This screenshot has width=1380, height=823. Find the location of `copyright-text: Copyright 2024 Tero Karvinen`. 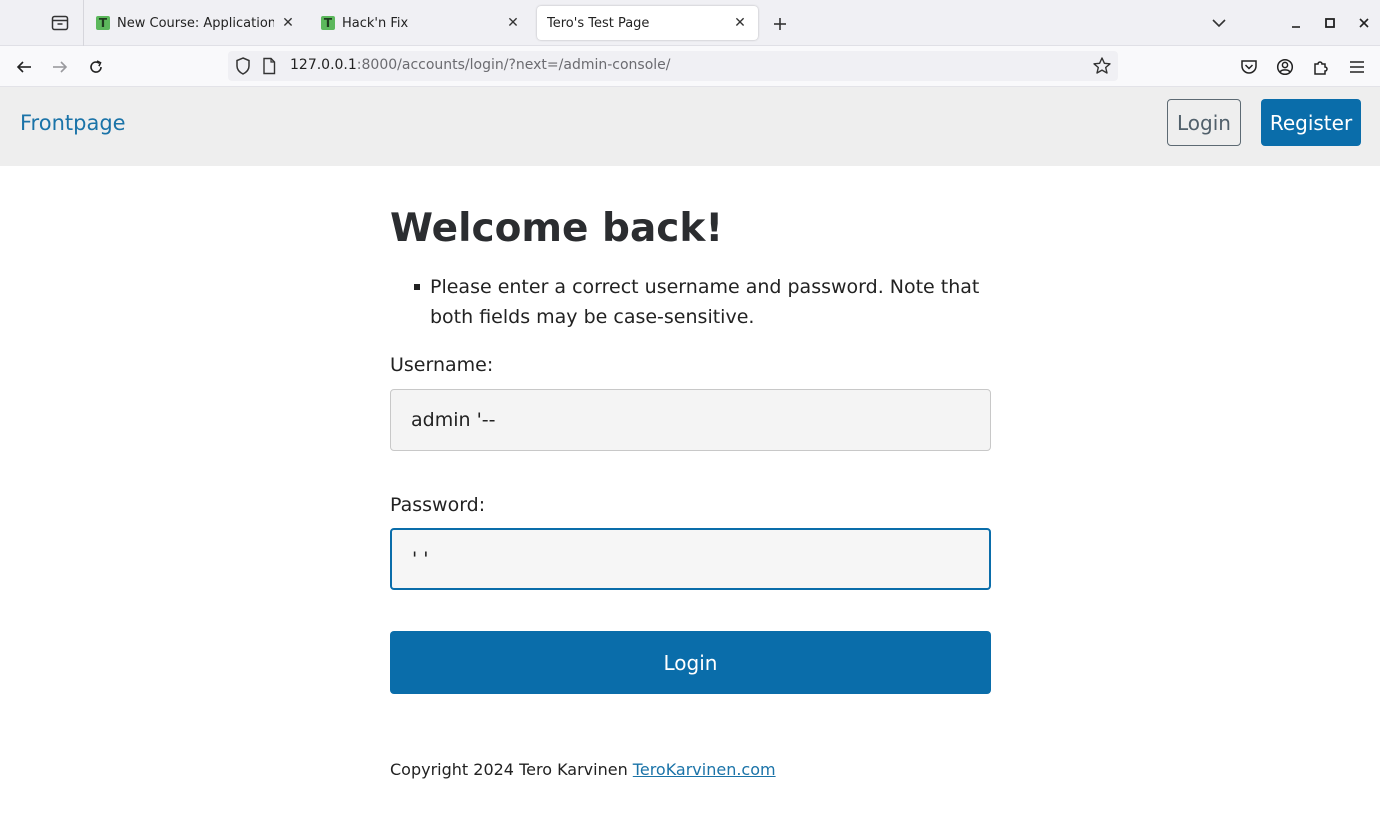

copyright-text: Copyright 2024 Tero Karvinen is located at coordinates (509, 769).